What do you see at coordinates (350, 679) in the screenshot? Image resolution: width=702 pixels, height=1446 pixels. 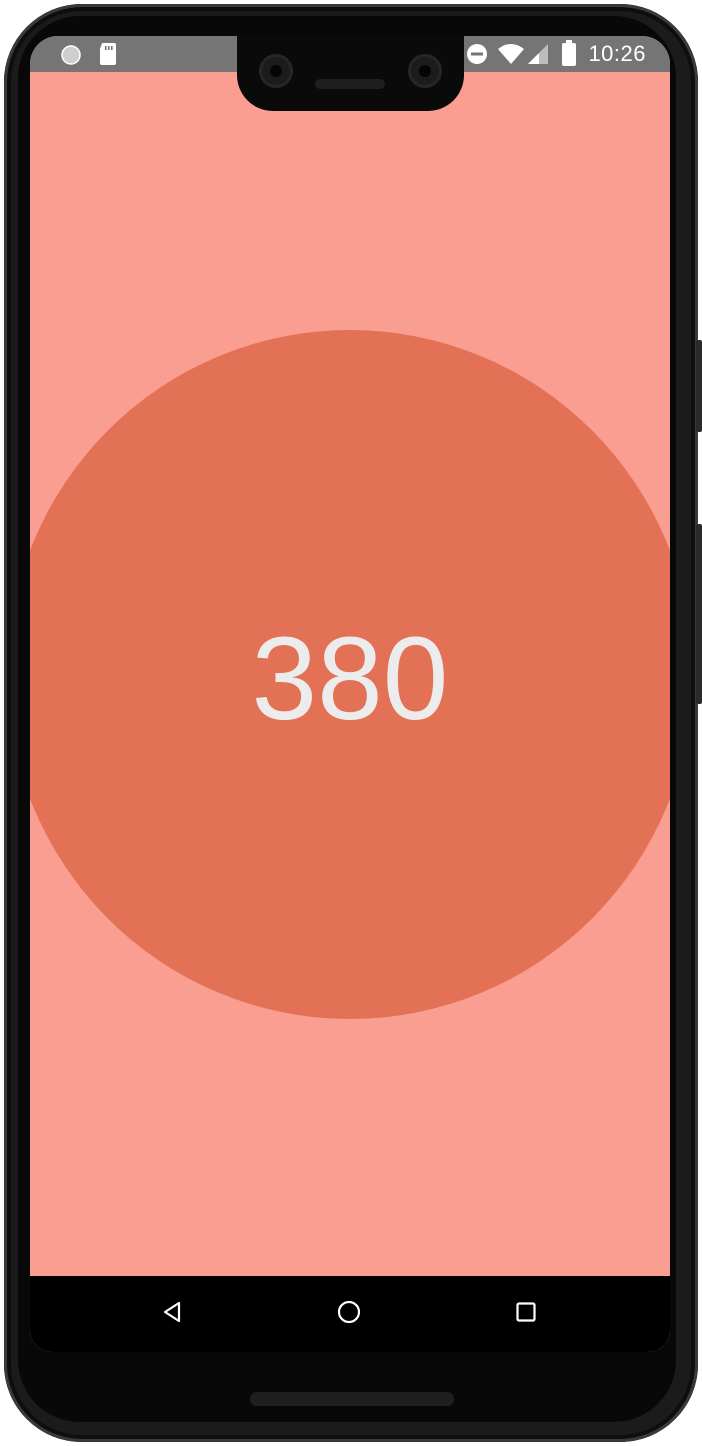 I see `counter-value: 380` at bounding box center [350, 679].